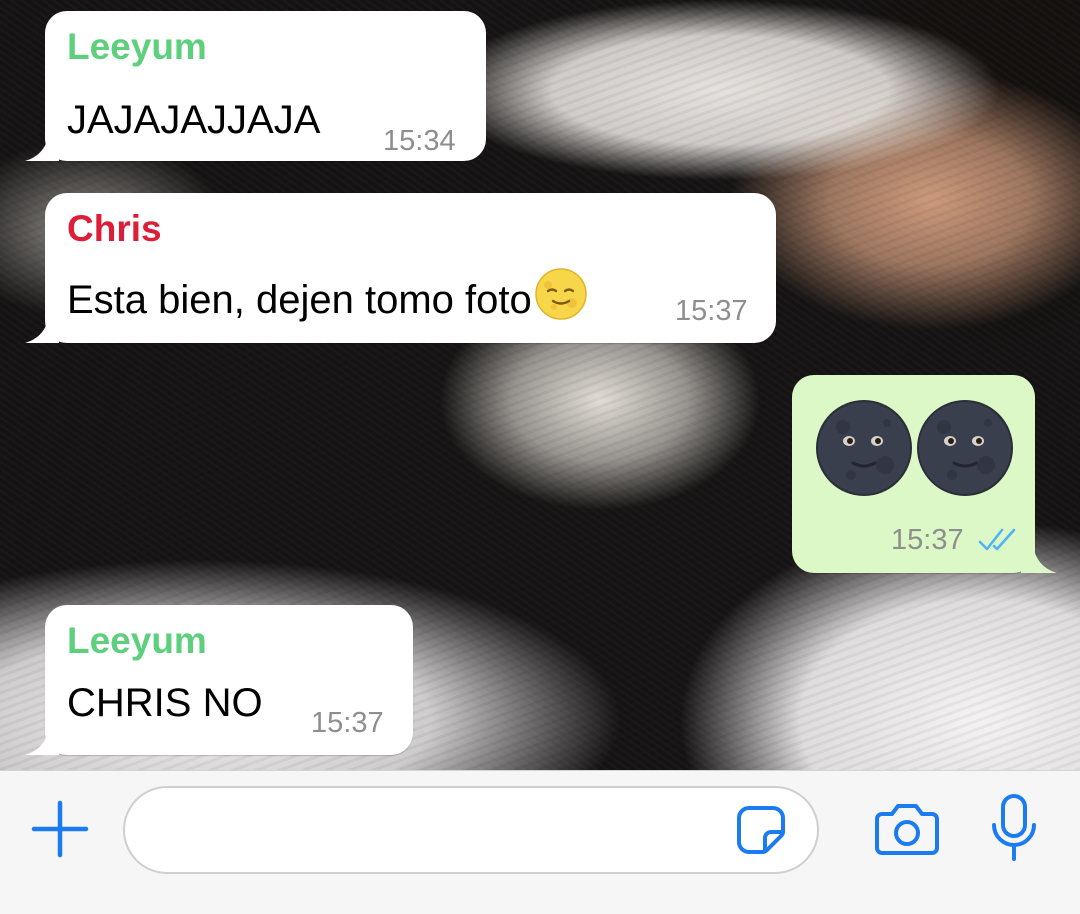  What do you see at coordinates (165, 703) in the screenshot?
I see `message-text: CHRIS NO` at bounding box center [165, 703].